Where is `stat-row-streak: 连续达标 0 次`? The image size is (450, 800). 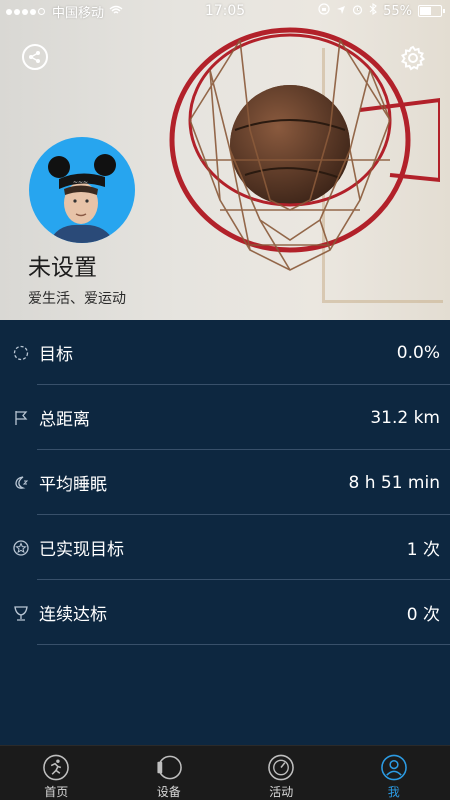
stat-row-streak: 连续达标 0 次 is located at coordinates (225, 612).